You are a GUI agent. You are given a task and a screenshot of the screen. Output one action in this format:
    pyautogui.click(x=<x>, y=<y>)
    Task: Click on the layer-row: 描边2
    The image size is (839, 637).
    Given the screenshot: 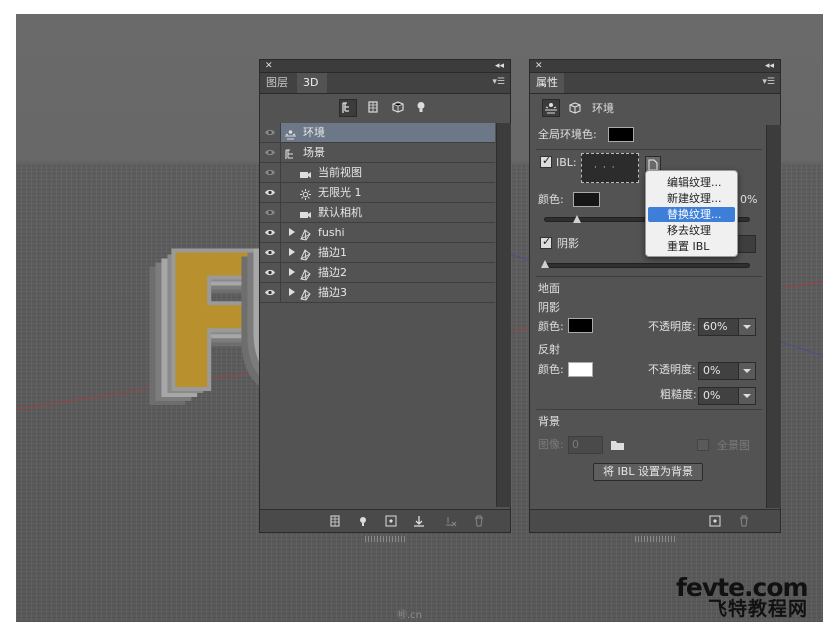 What is the action you would take?
    pyautogui.click(x=377, y=273)
    